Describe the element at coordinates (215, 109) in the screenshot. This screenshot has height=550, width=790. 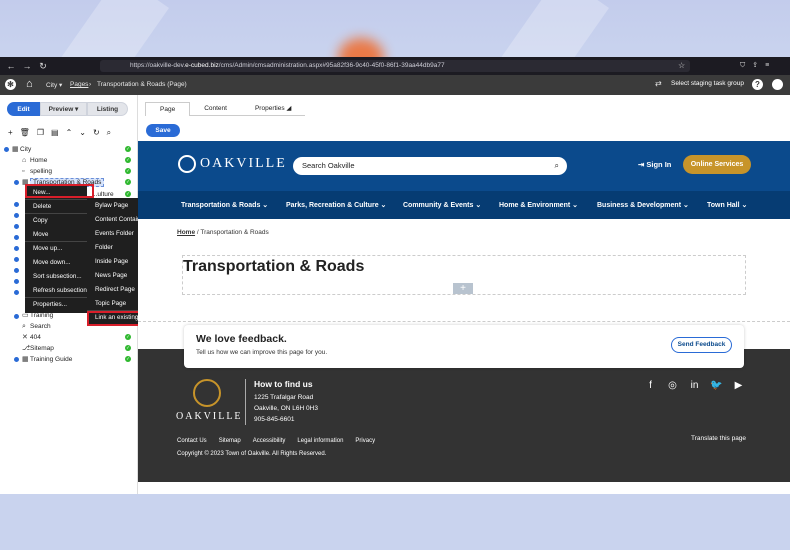
I see `tab-content: Content` at that location.